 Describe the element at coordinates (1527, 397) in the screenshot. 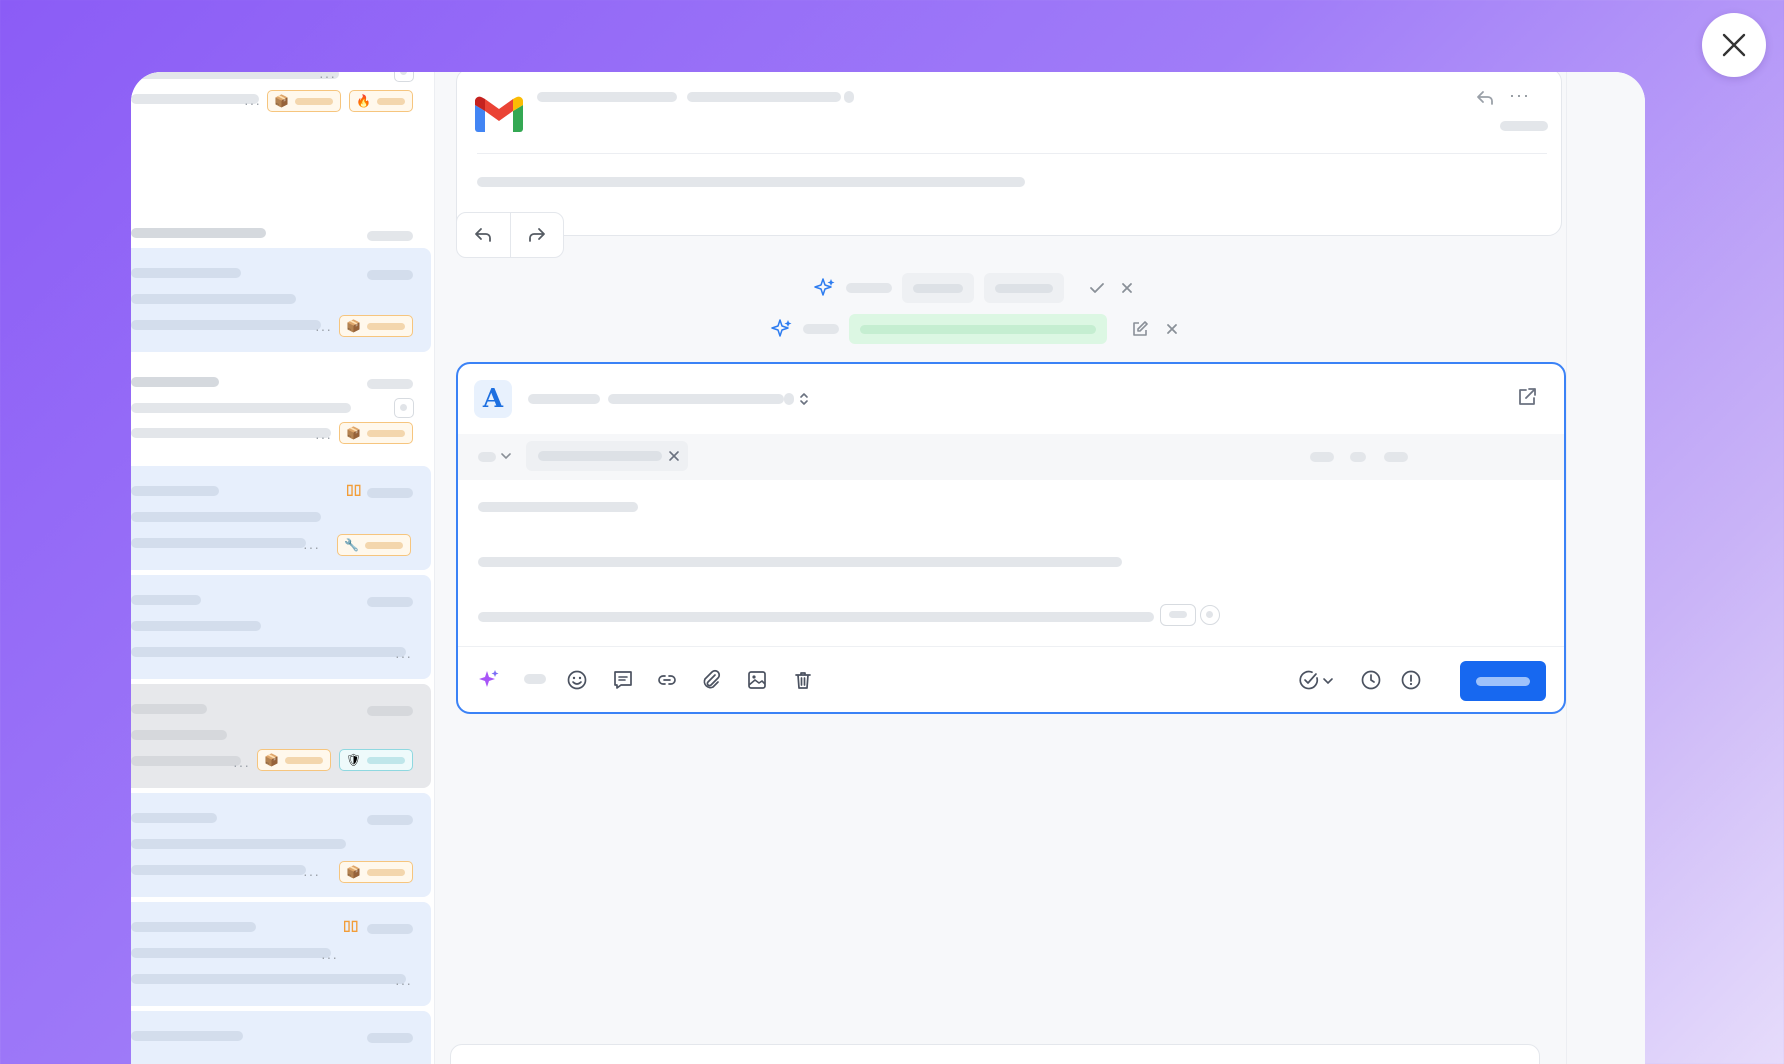

I see `external-link-icon` at that location.